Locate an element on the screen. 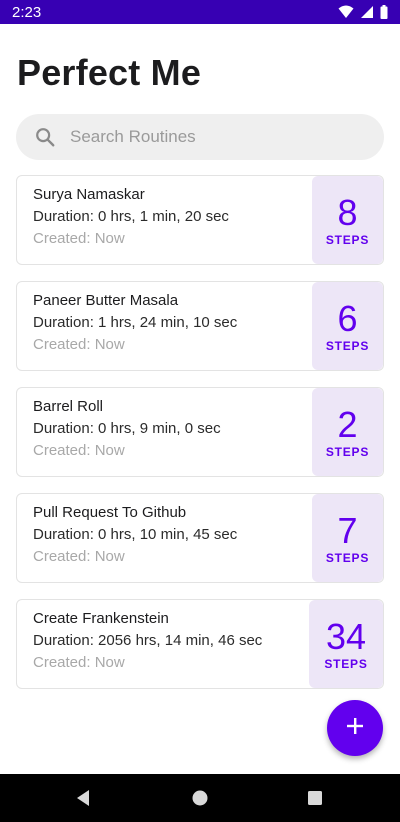  routine-name: Create Frankenstein is located at coordinates (101, 618).